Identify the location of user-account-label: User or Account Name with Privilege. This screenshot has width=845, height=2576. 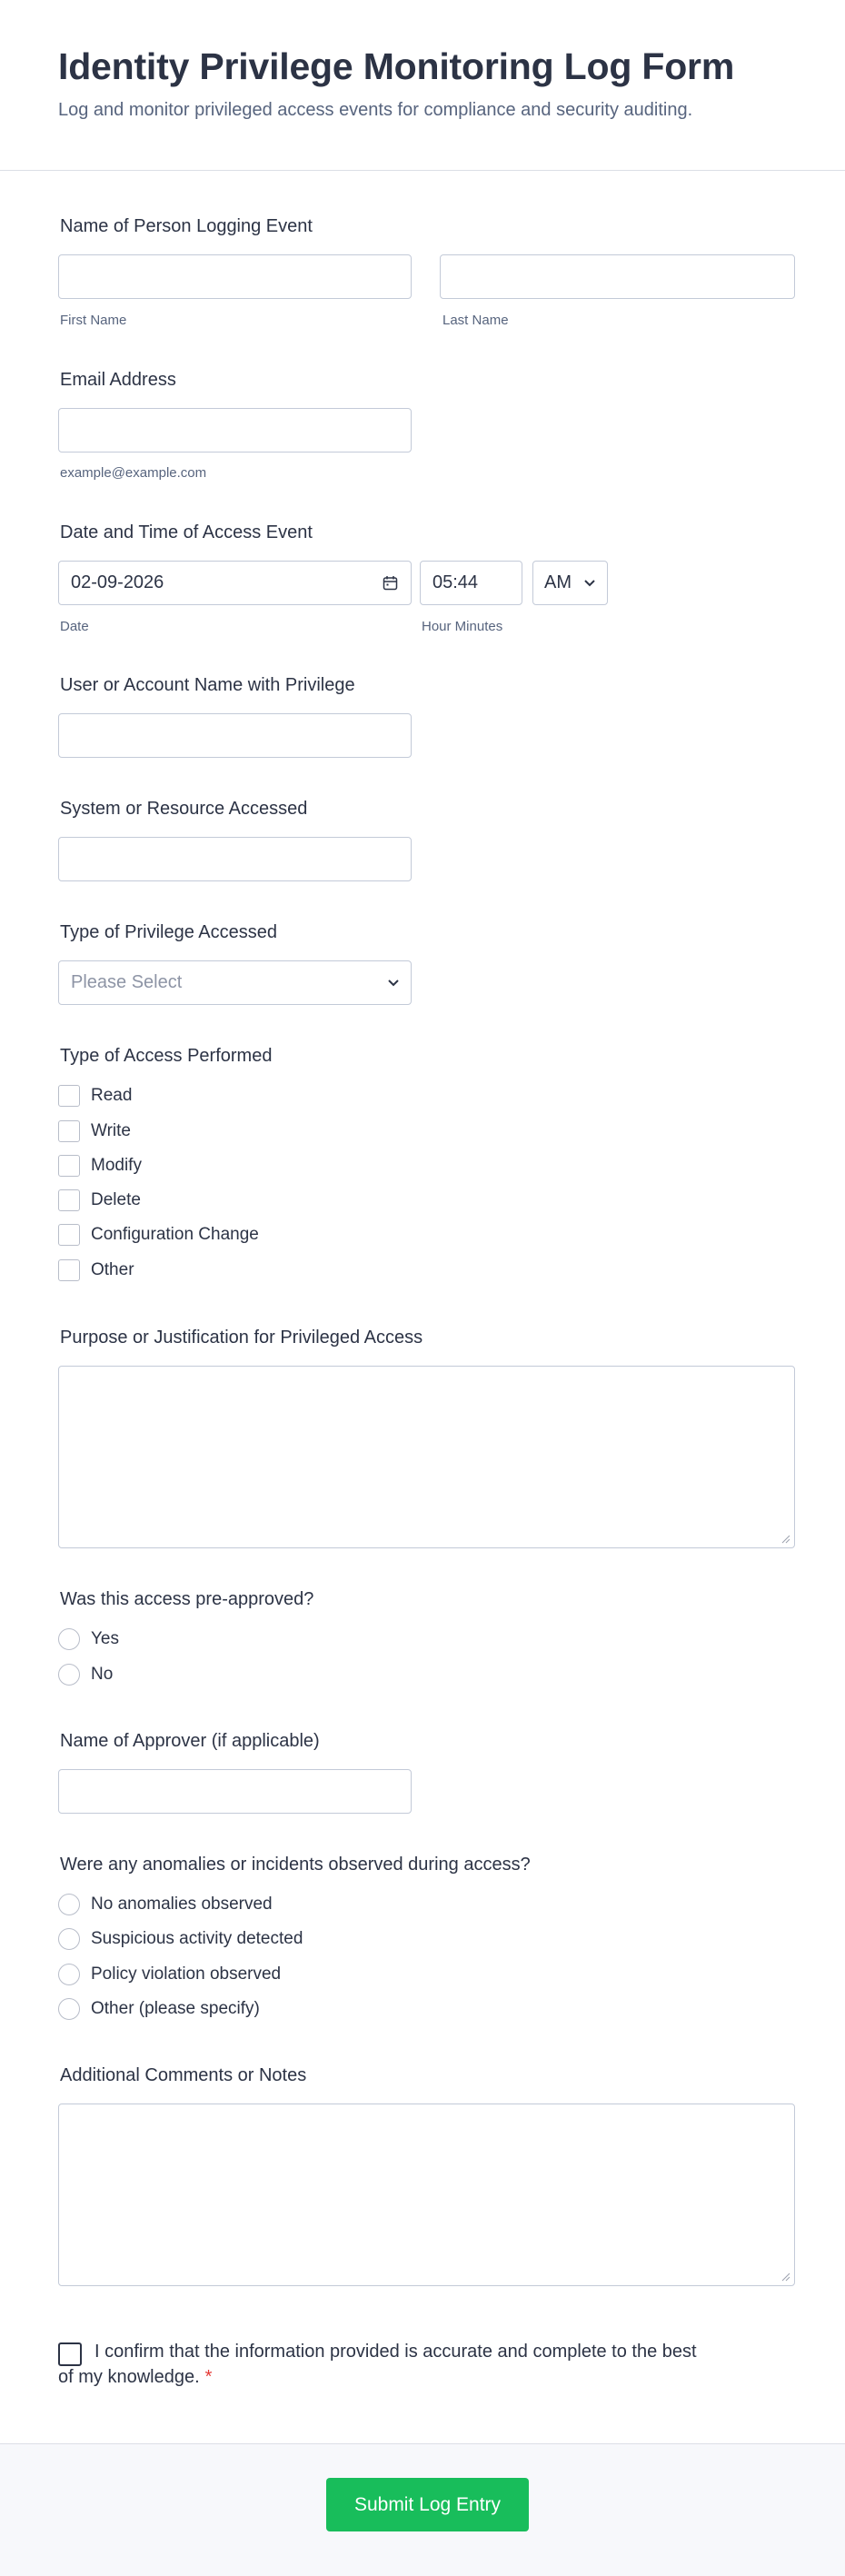
(207, 685).